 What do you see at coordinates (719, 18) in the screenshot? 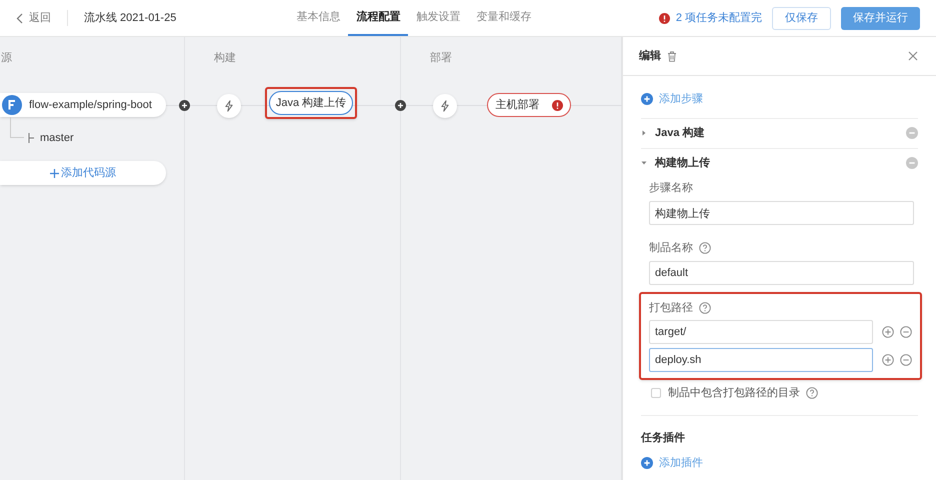
I see `warning-text: 2 项任务未配置完` at bounding box center [719, 18].